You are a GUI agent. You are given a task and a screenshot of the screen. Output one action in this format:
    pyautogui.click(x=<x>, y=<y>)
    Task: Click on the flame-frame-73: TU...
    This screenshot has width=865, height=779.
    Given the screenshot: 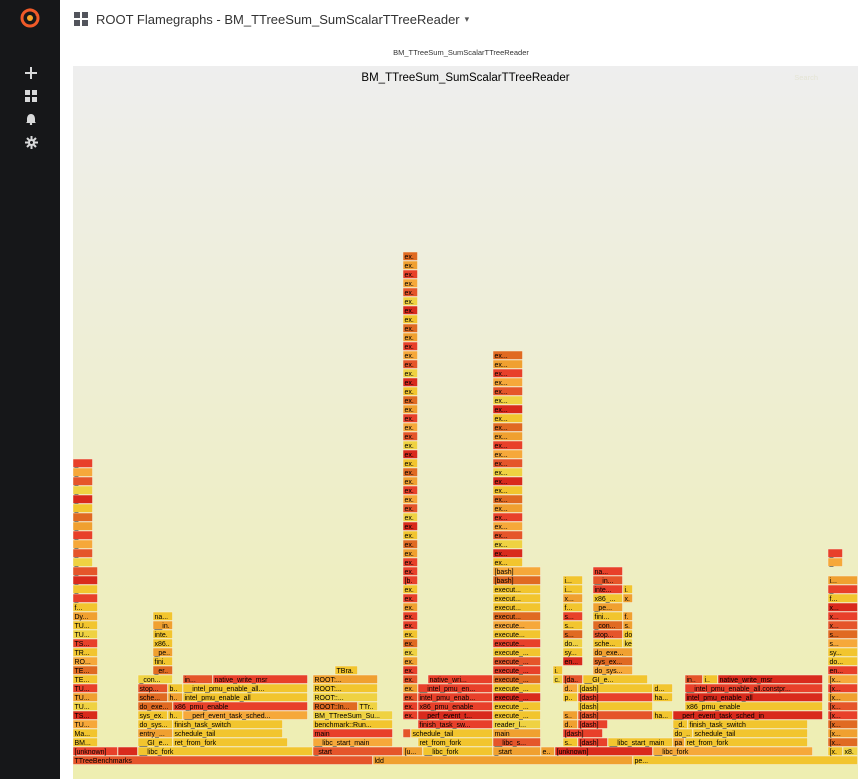 What is the action you would take?
    pyautogui.click(x=85, y=697)
    